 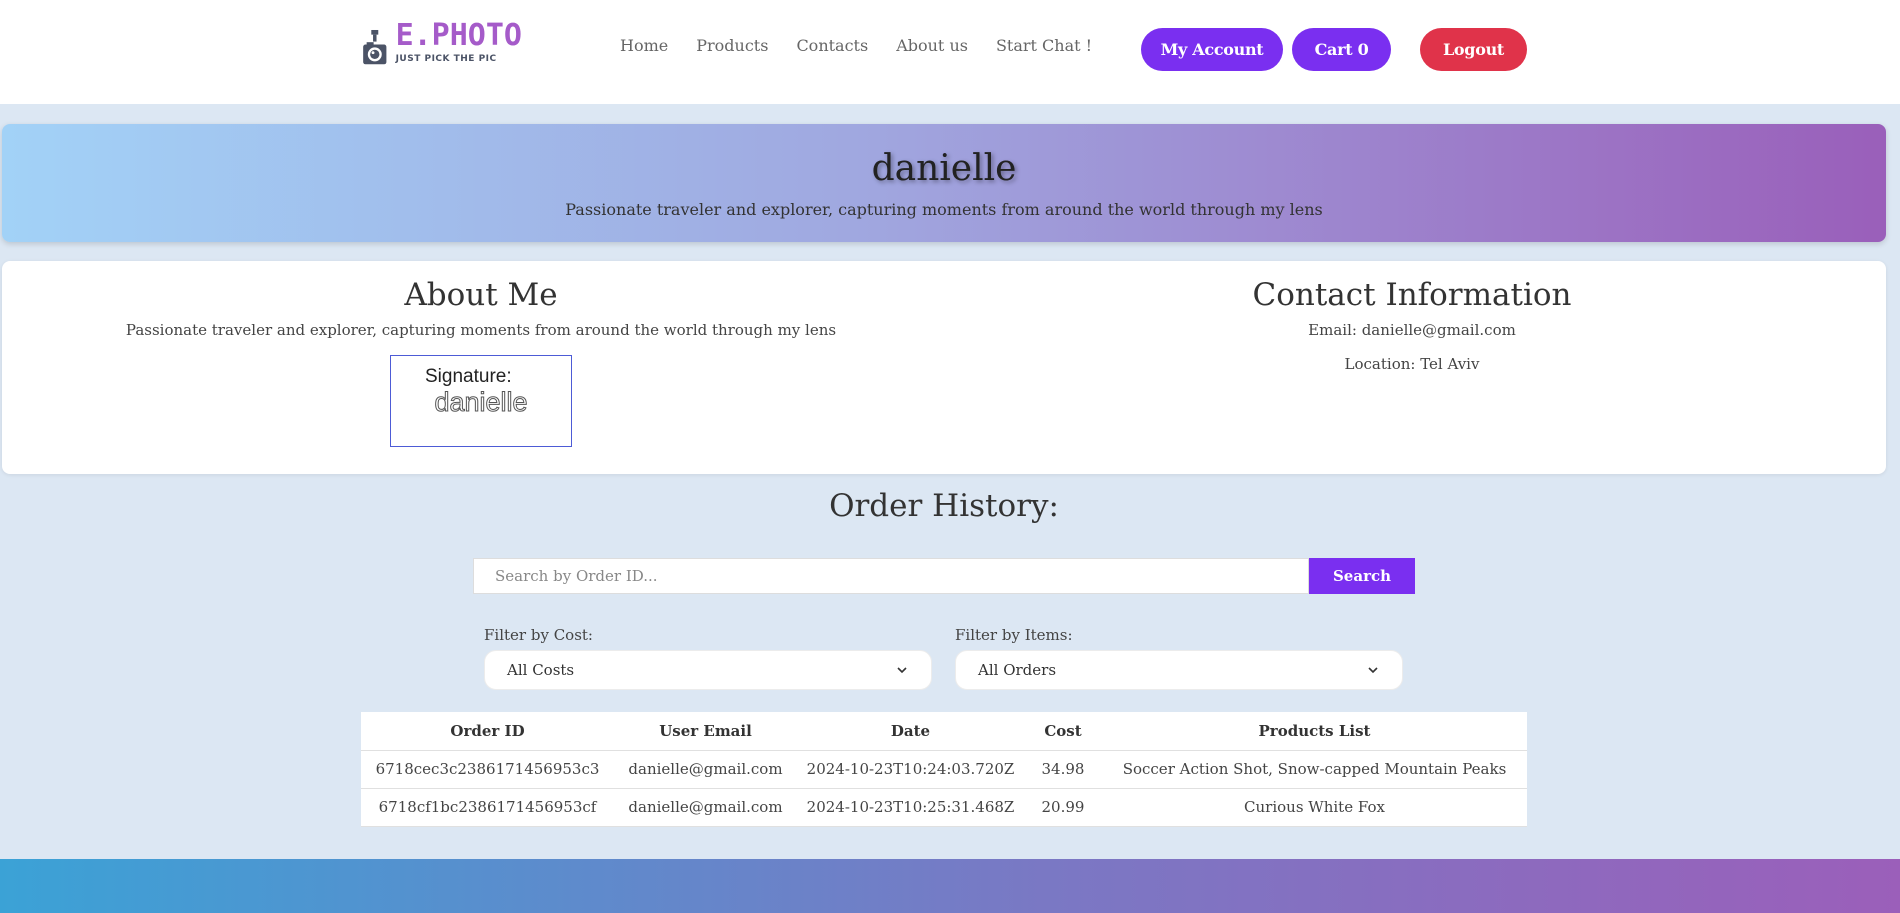 I want to click on my-account-button: My Account, so click(x=1212, y=49).